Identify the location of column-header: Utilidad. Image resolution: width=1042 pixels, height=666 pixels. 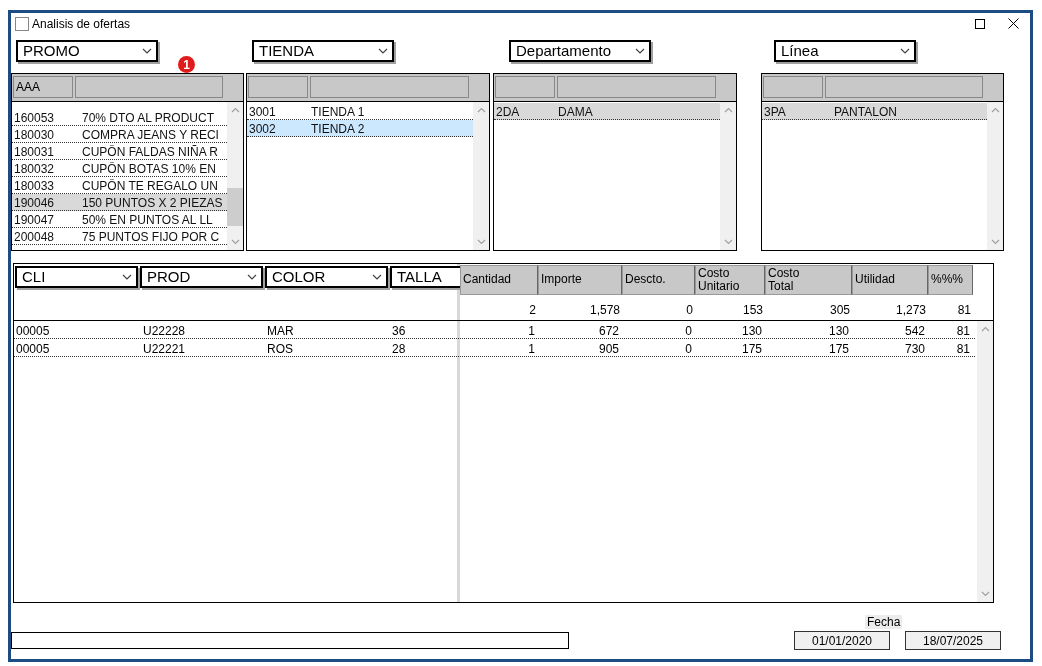
(890, 279).